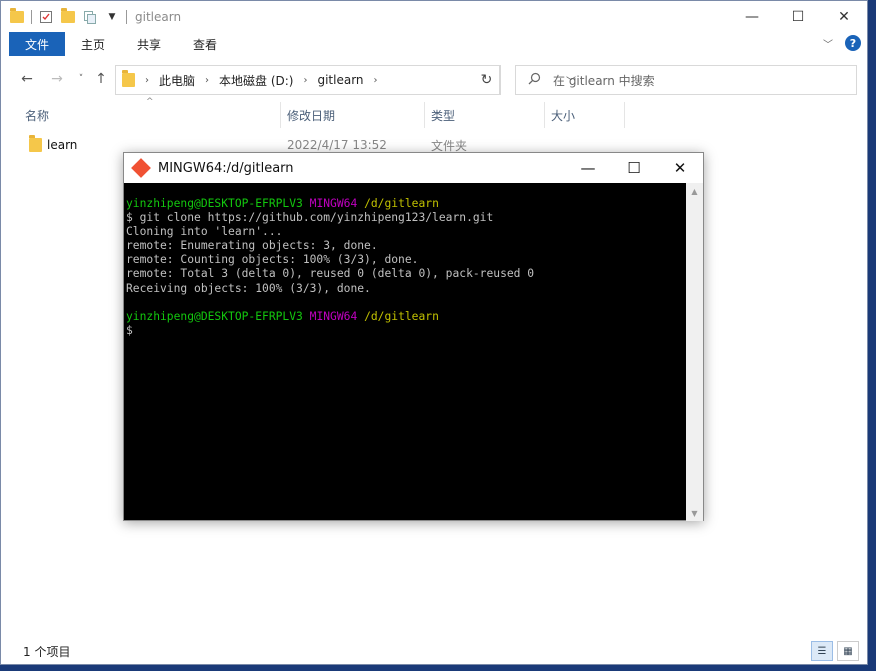  I want to click on breadcrumb-gitlearn: gitlearn, so click(340, 80).